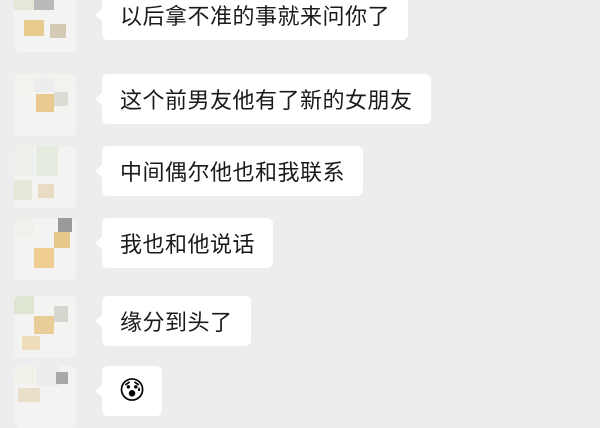 This screenshot has width=600, height=428. What do you see at coordinates (188, 245) in the screenshot?
I see `message-text: 我也和他说话` at bounding box center [188, 245].